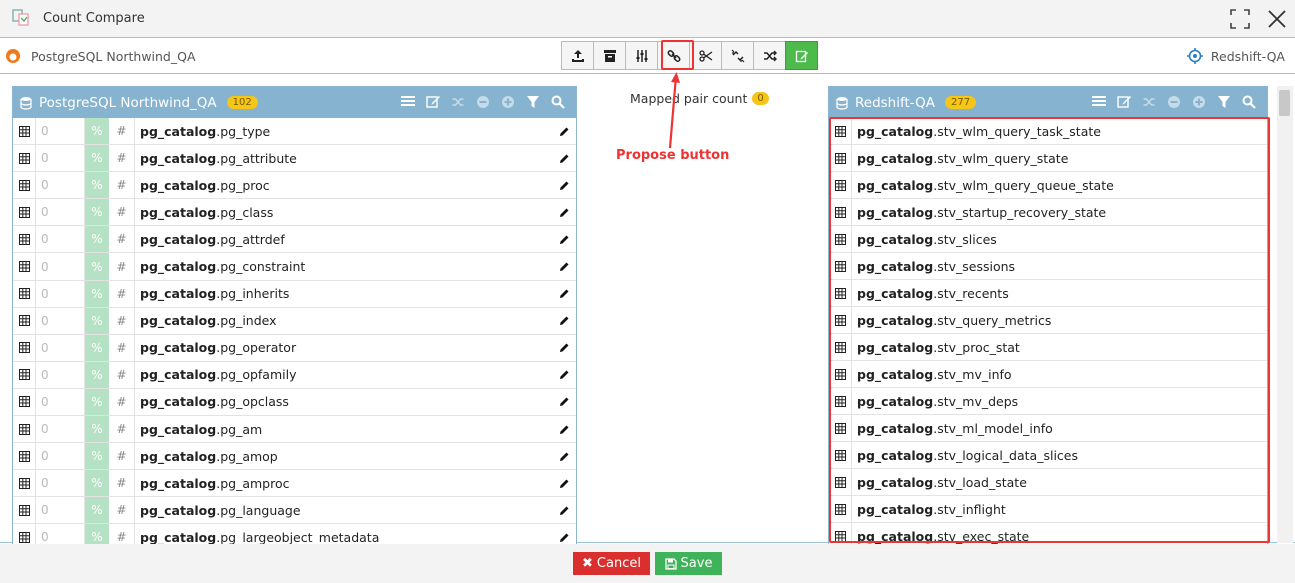  I want to click on propose-button, so click(673, 55).